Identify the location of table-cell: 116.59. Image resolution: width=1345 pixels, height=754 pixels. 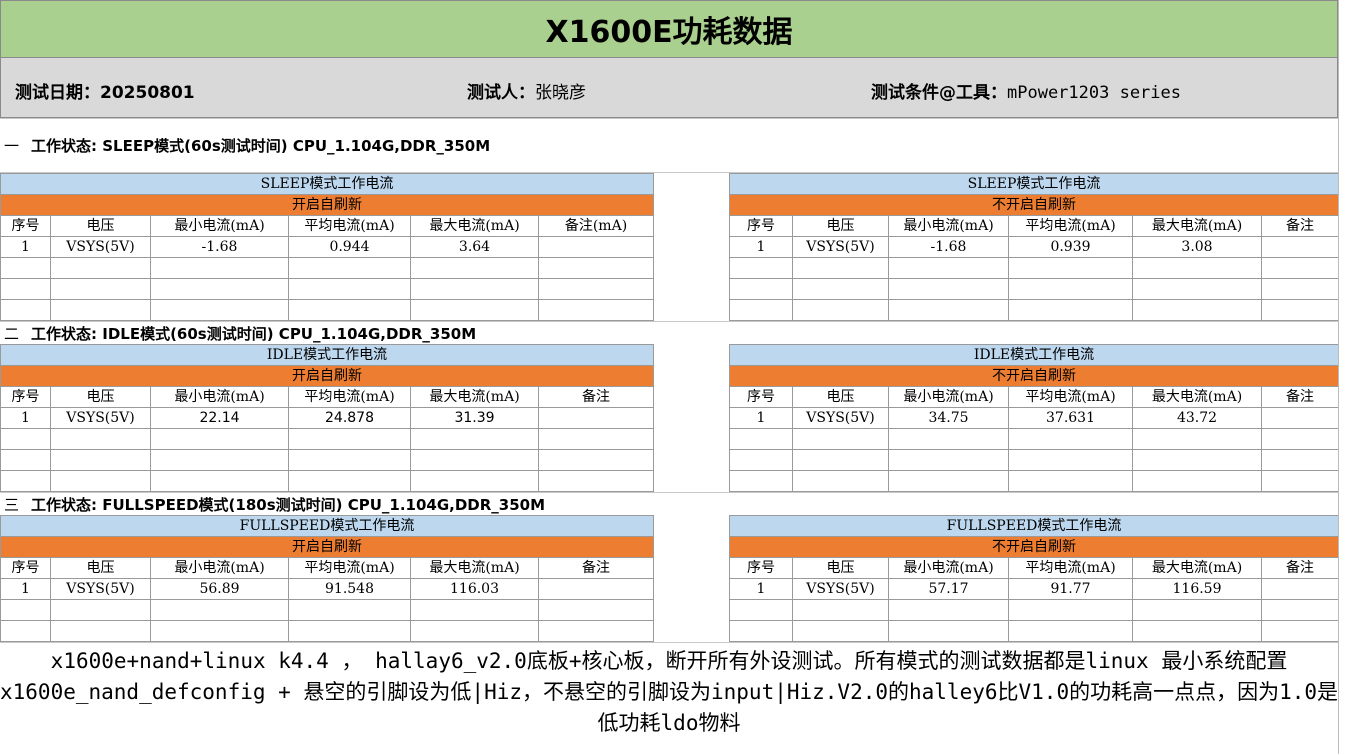
(1197, 589).